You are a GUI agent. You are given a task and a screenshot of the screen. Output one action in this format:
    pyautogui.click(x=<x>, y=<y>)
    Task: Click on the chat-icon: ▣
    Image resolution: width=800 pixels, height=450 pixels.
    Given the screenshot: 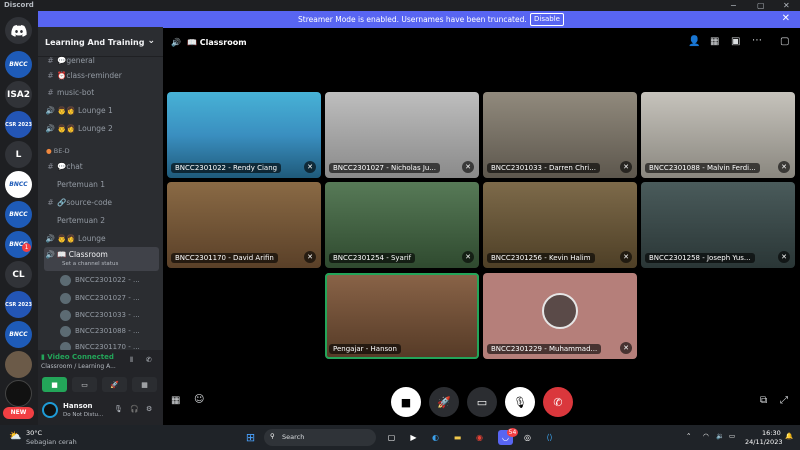 What is the action you would take?
    pyautogui.click(x=735, y=41)
    